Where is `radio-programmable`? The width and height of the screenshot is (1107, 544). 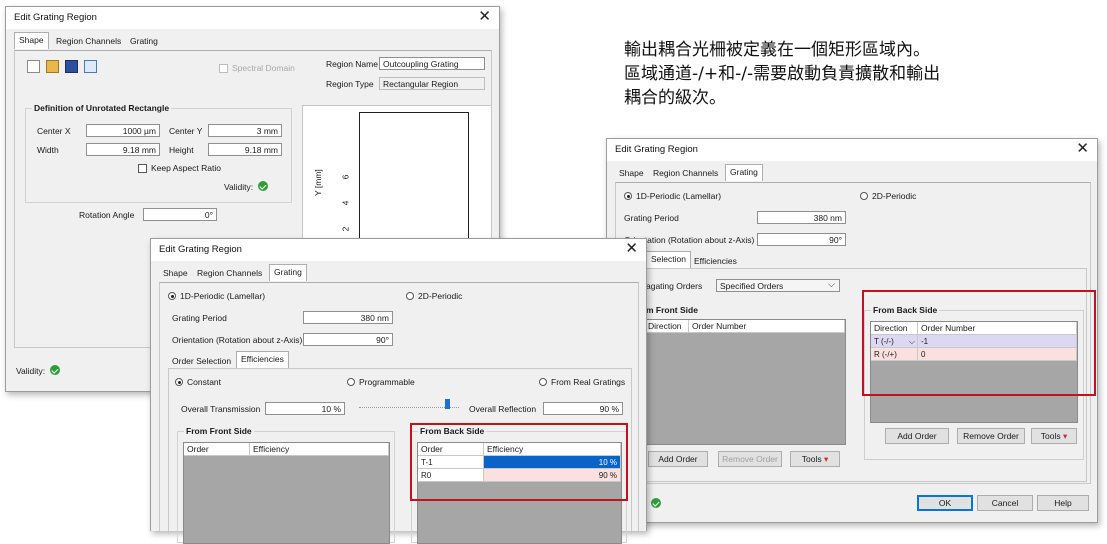 radio-programmable is located at coordinates (351, 382).